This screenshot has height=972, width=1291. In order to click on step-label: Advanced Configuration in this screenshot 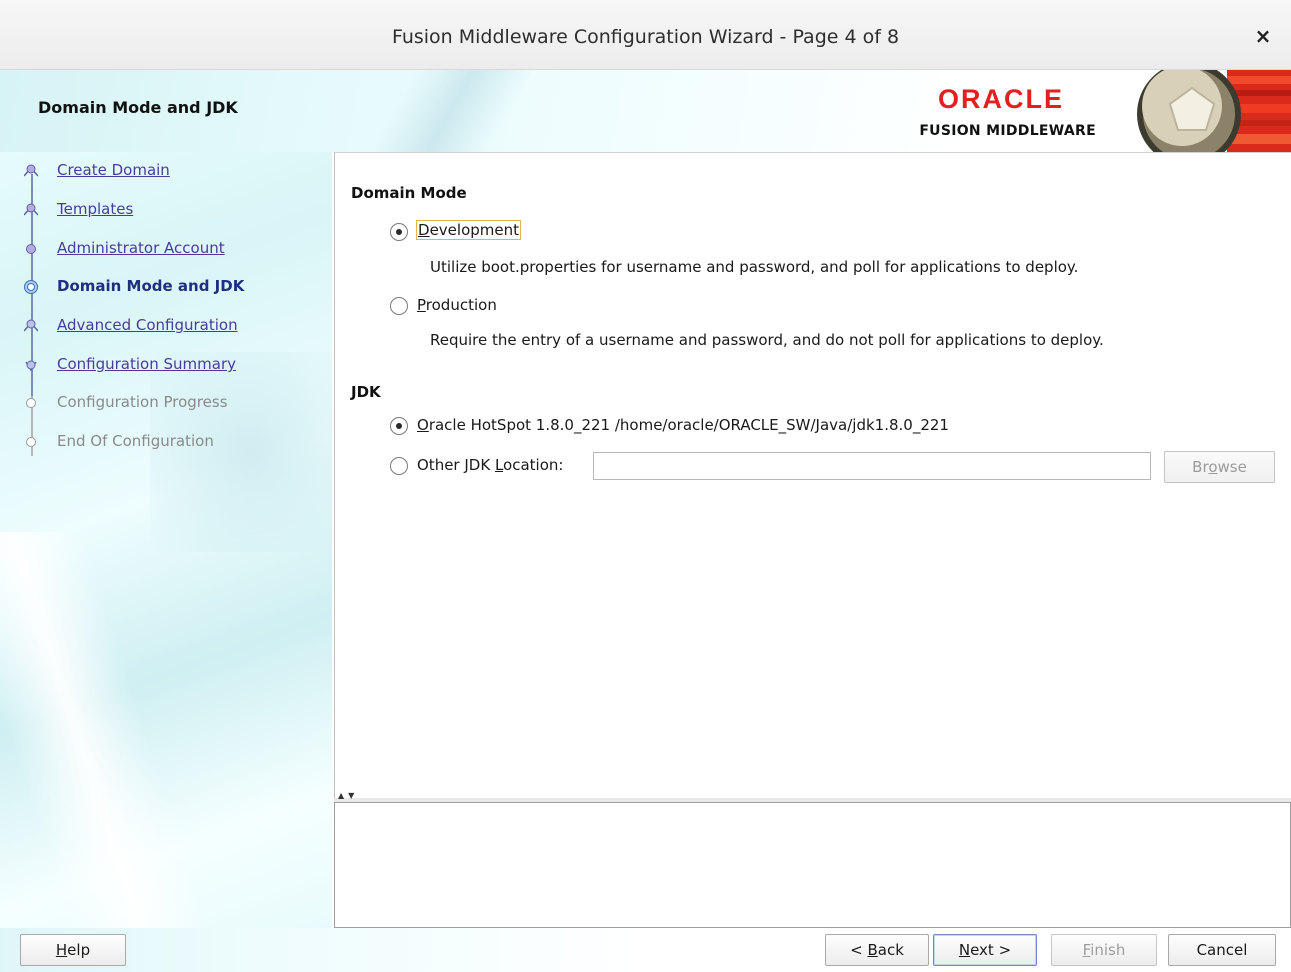, I will do `click(147, 325)`.